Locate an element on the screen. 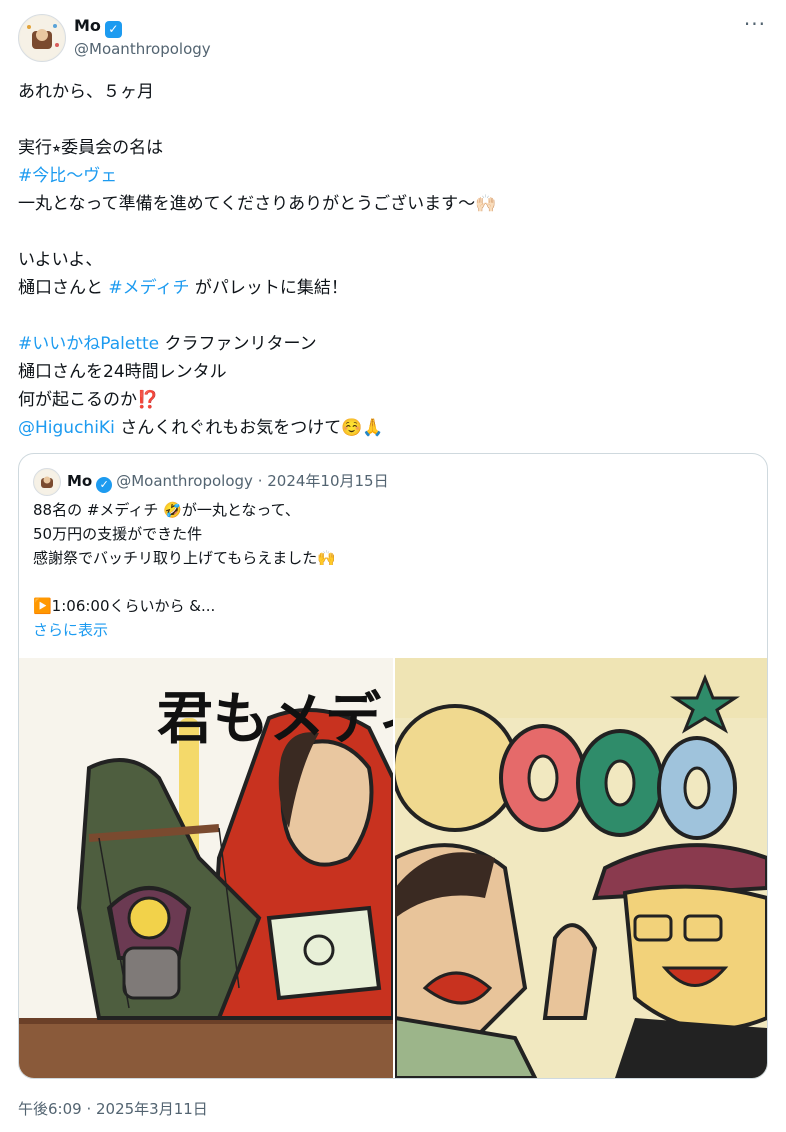  tweet-text-span: 何が起こるのか⁉️ is located at coordinates (88, 400).